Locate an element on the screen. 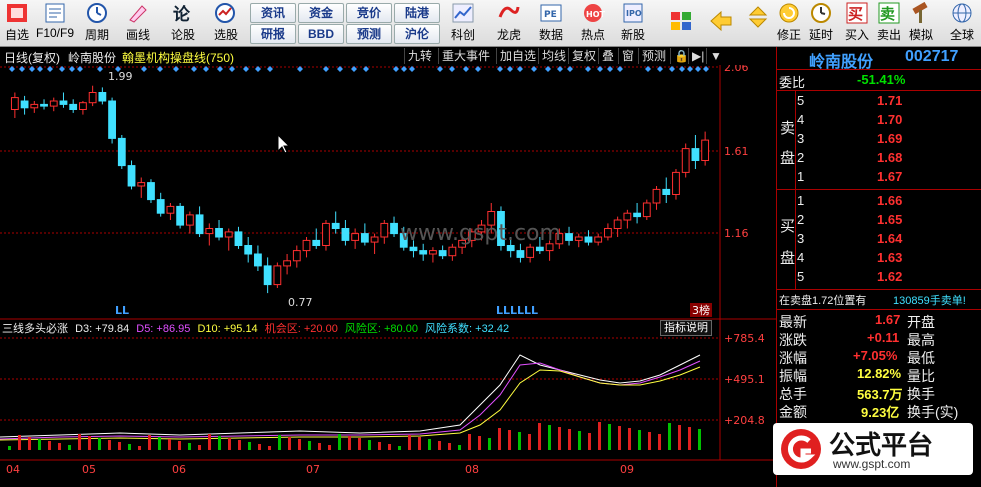  pe-icon: PE is located at coordinates (551, 13).